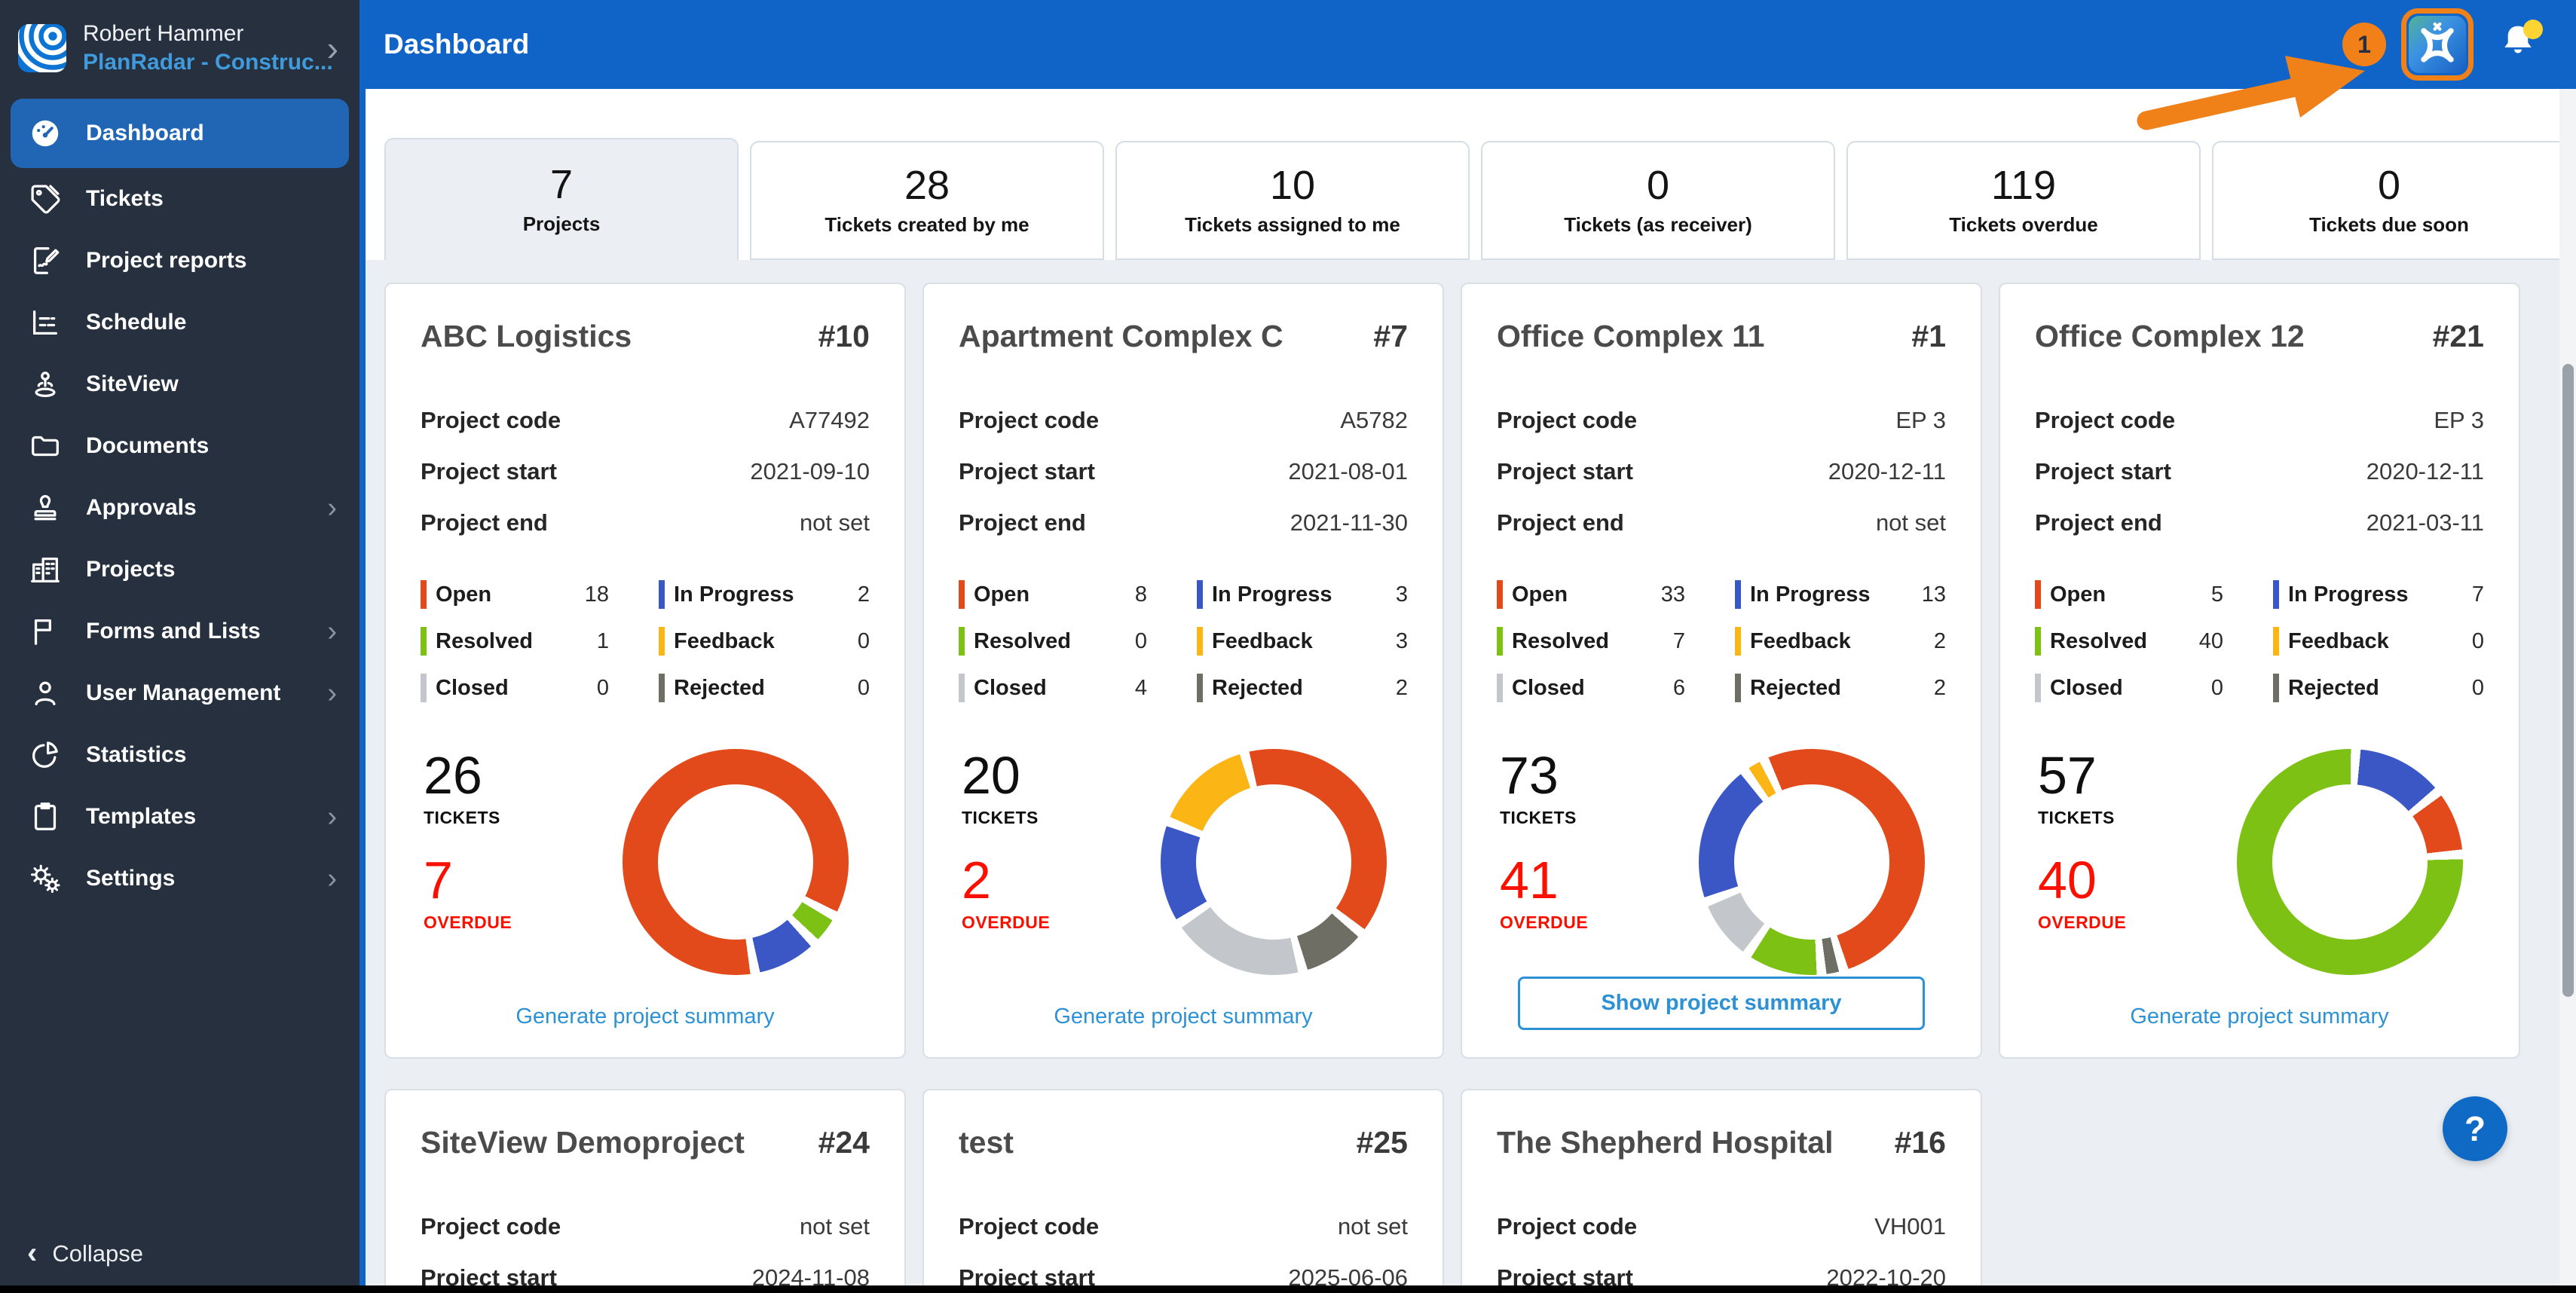 This screenshot has height=1293, width=2576. What do you see at coordinates (927, 200) in the screenshot?
I see `tile-tickets-created-by-me: 28 Tickets created by me` at bounding box center [927, 200].